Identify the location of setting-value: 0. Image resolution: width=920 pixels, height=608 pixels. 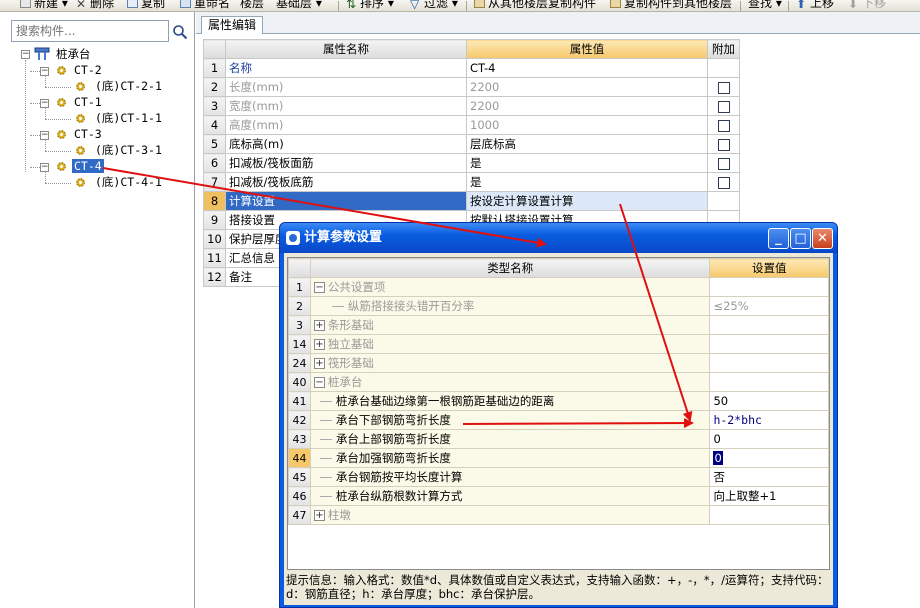
(769, 439).